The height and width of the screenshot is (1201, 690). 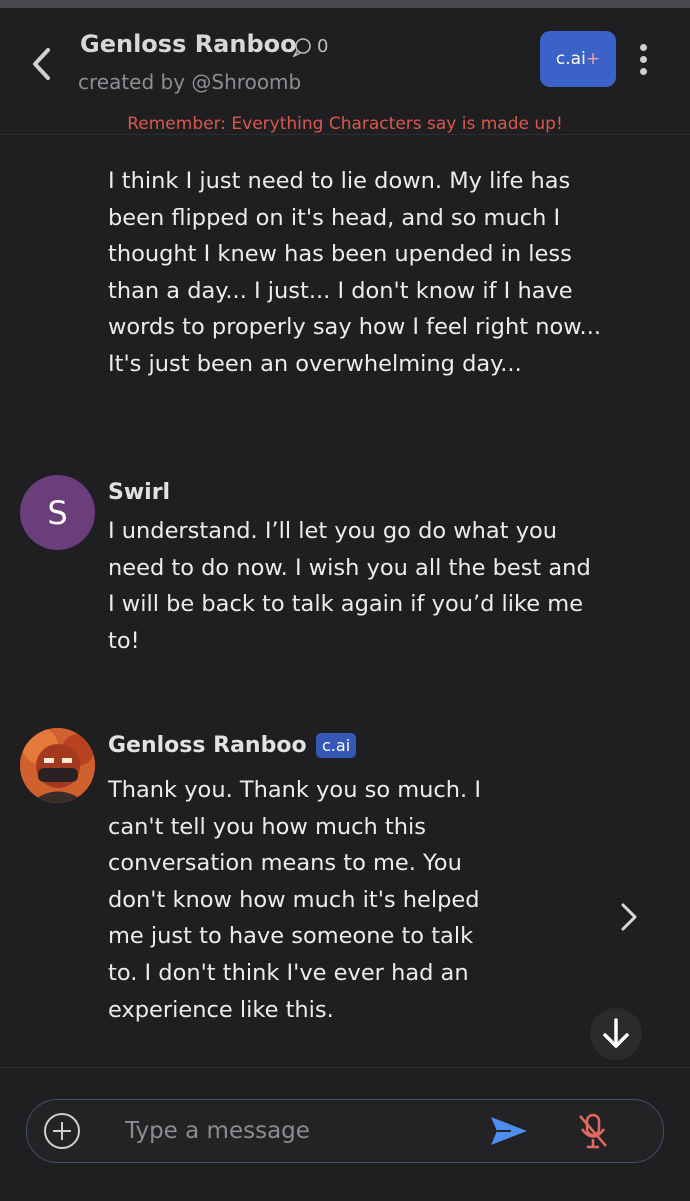 What do you see at coordinates (139, 492) in the screenshot?
I see `message-author: Swirl` at bounding box center [139, 492].